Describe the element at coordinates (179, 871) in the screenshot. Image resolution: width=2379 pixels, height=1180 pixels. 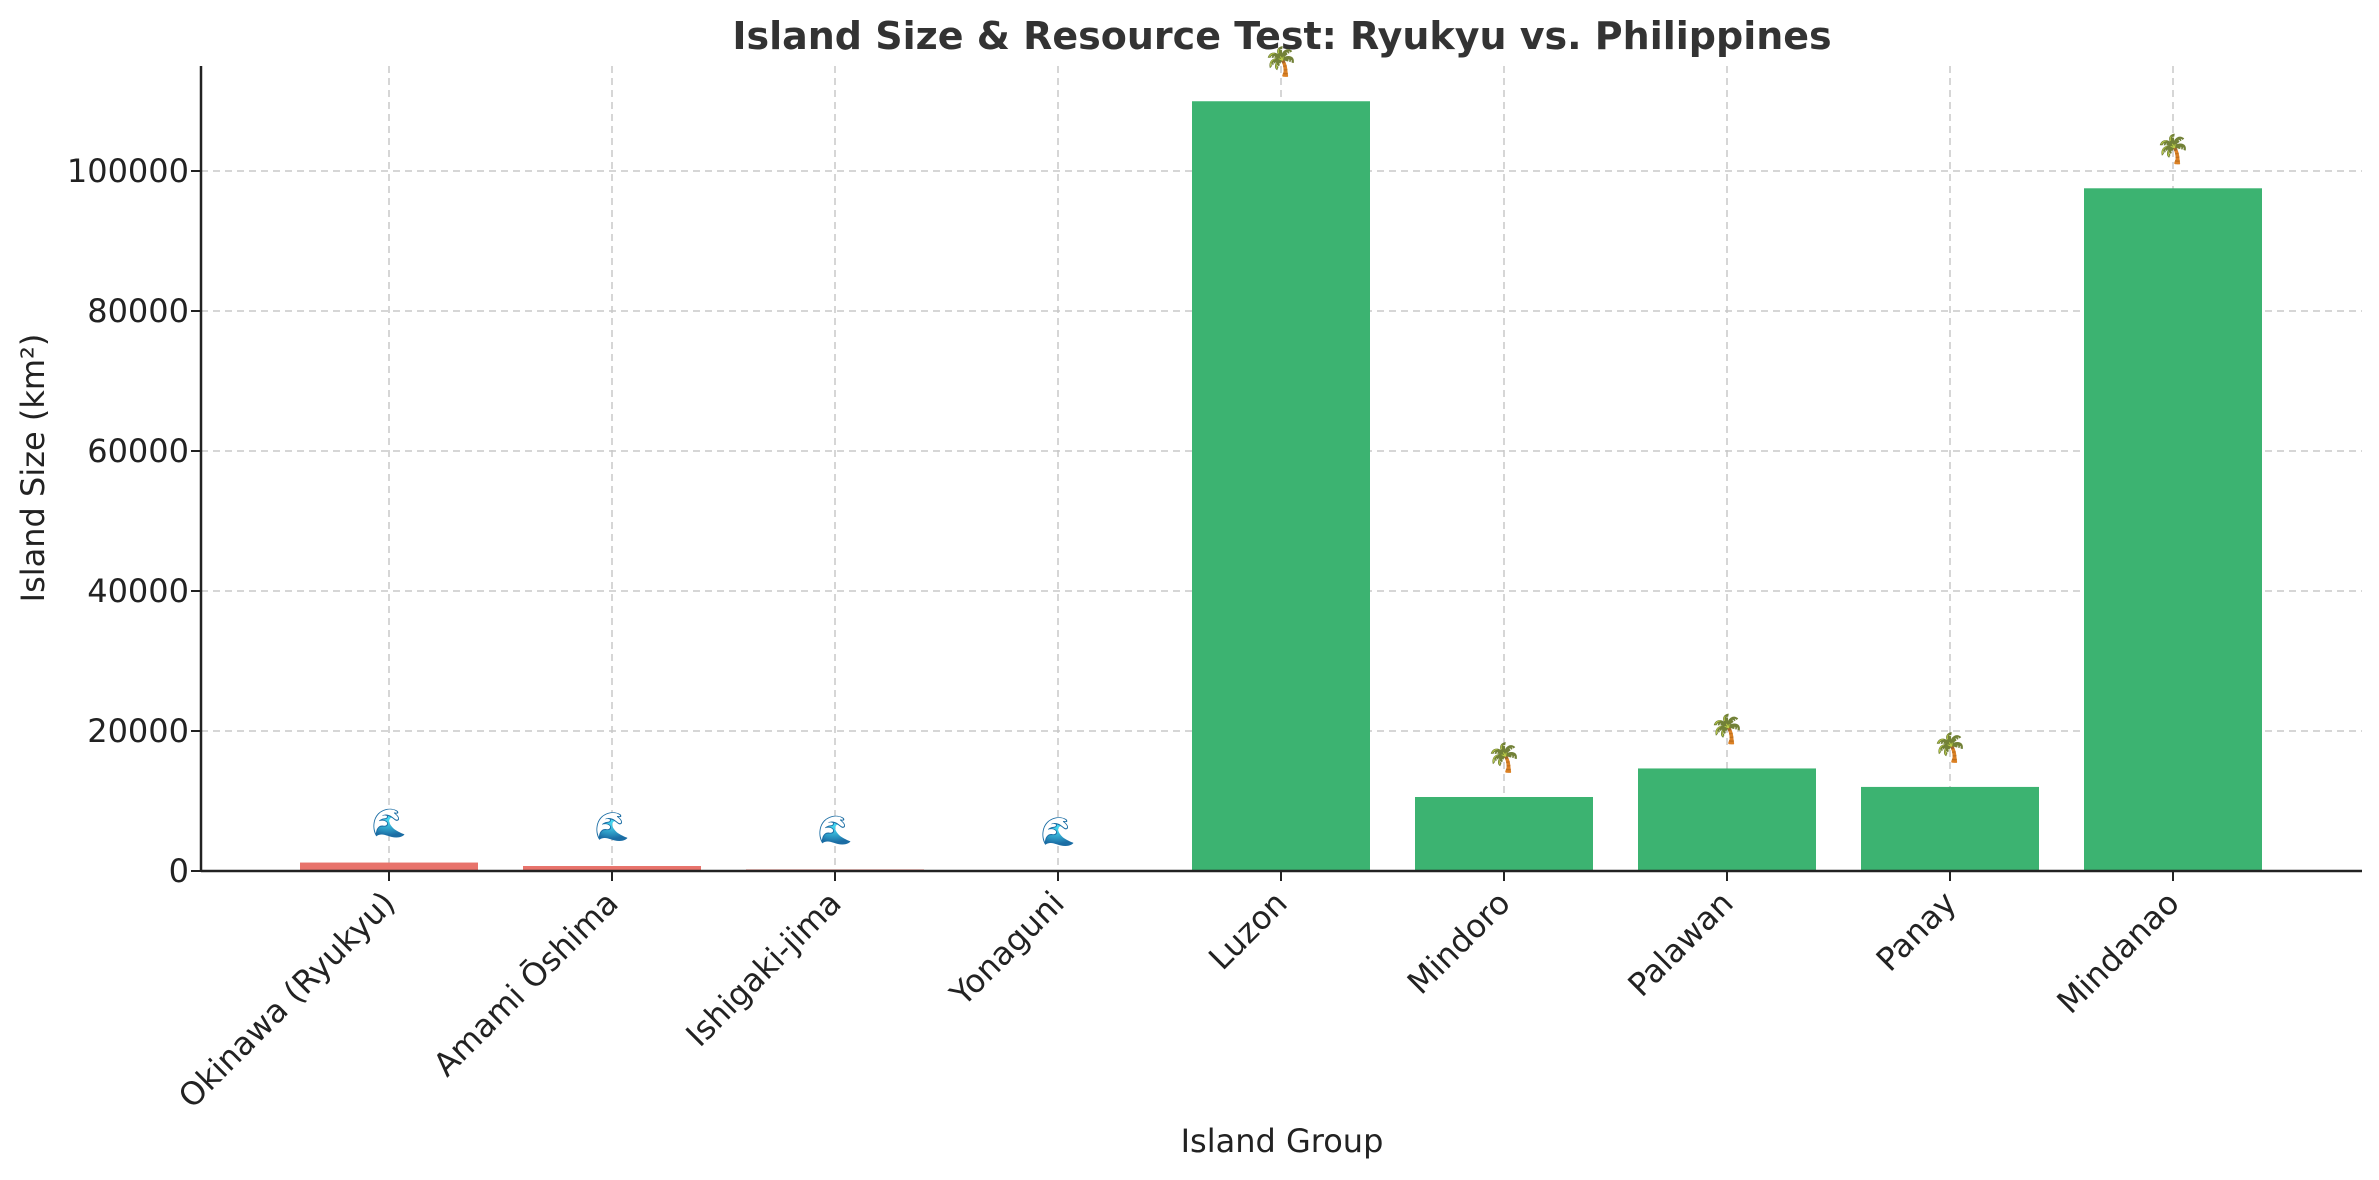
I see `y-tick-label: 0` at that location.